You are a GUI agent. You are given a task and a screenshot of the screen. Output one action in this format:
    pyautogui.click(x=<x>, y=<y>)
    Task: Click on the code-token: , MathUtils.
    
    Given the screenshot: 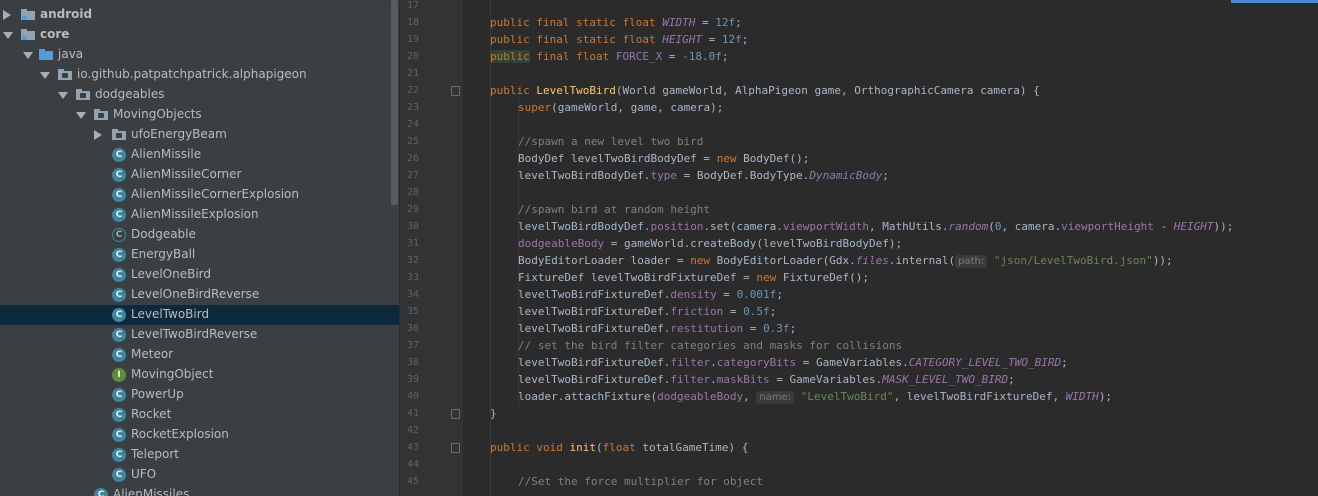 What is the action you would take?
    pyautogui.click(x=909, y=226)
    